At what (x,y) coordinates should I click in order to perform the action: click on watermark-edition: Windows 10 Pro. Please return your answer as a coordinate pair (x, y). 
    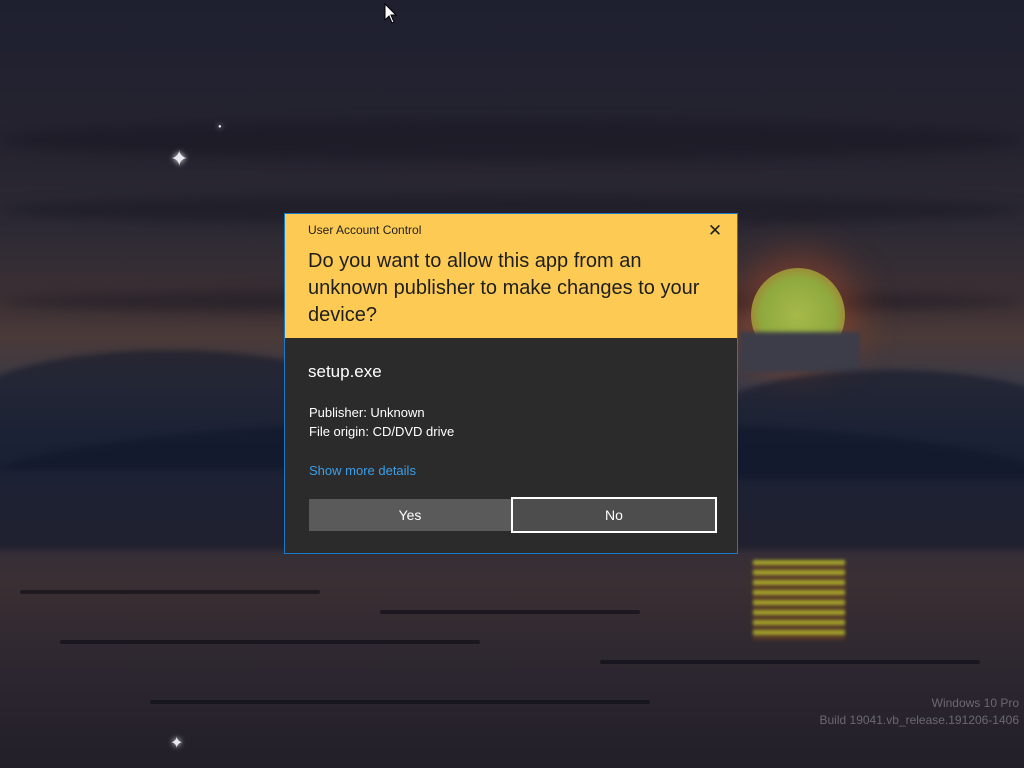
    Looking at the image, I should click on (975, 703).